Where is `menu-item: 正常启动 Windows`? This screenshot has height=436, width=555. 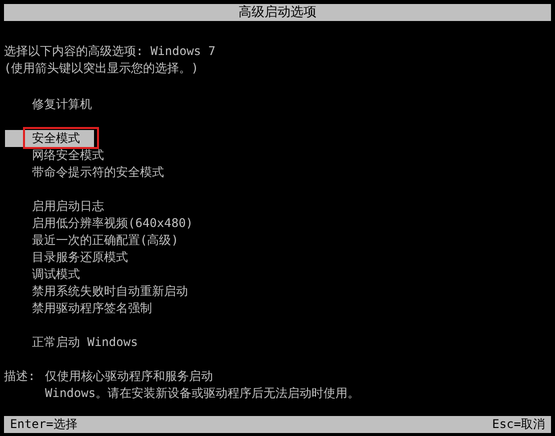 menu-item: 正常启动 Windows is located at coordinates (85, 342).